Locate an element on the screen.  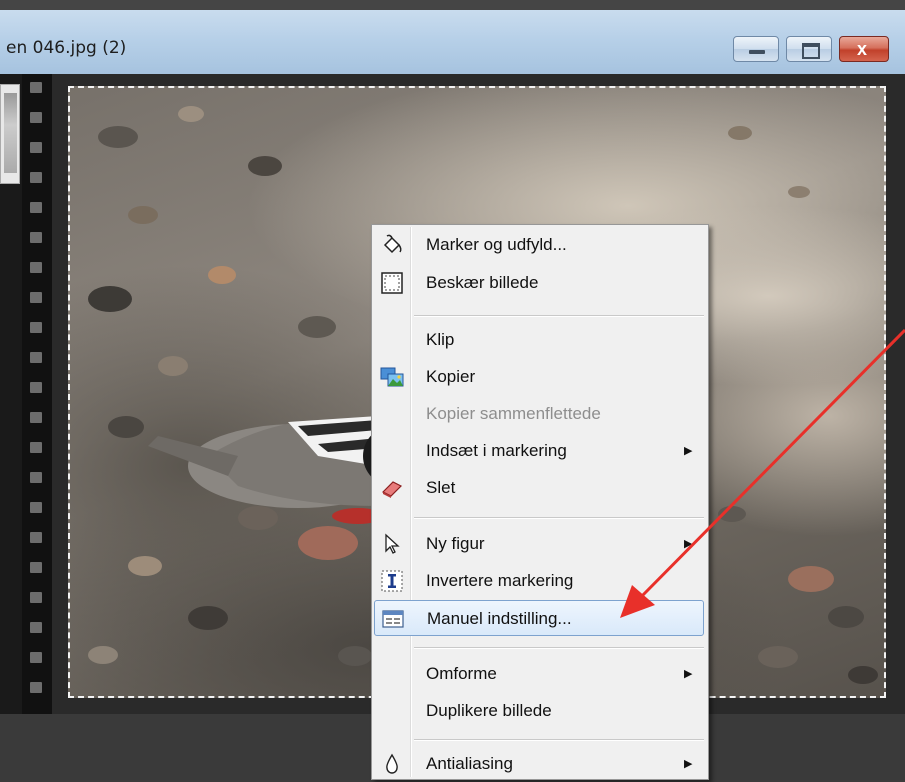
eraser-icon is located at coordinates (392, 489).